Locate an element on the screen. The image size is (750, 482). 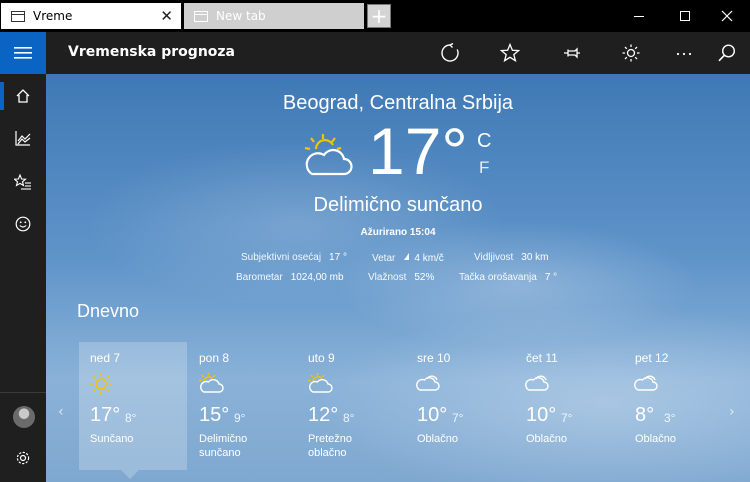
ellipsis-icon is located at coordinates (684, 54).